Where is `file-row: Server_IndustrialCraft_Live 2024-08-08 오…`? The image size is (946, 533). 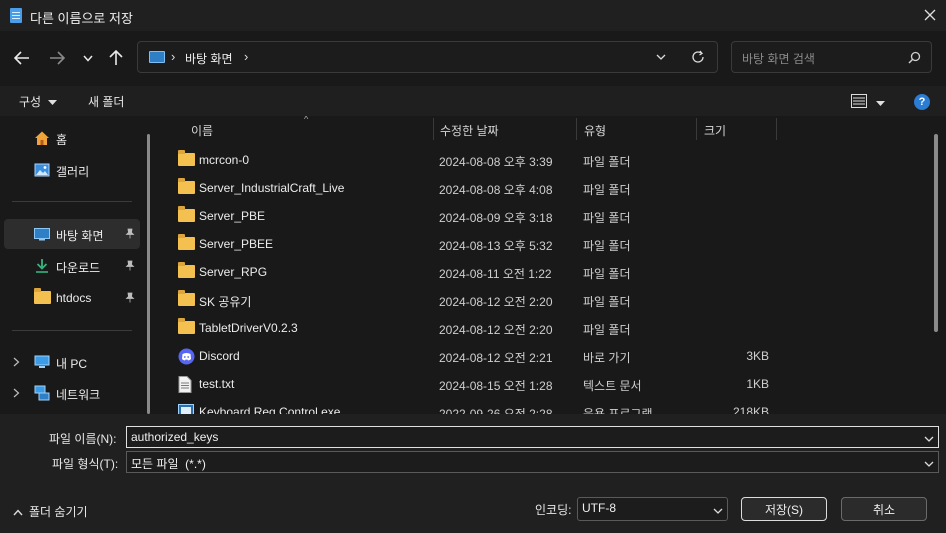 file-row: Server_IndustrialCraft_Live 2024-08-08 오… is located at coordinates (554, 188).